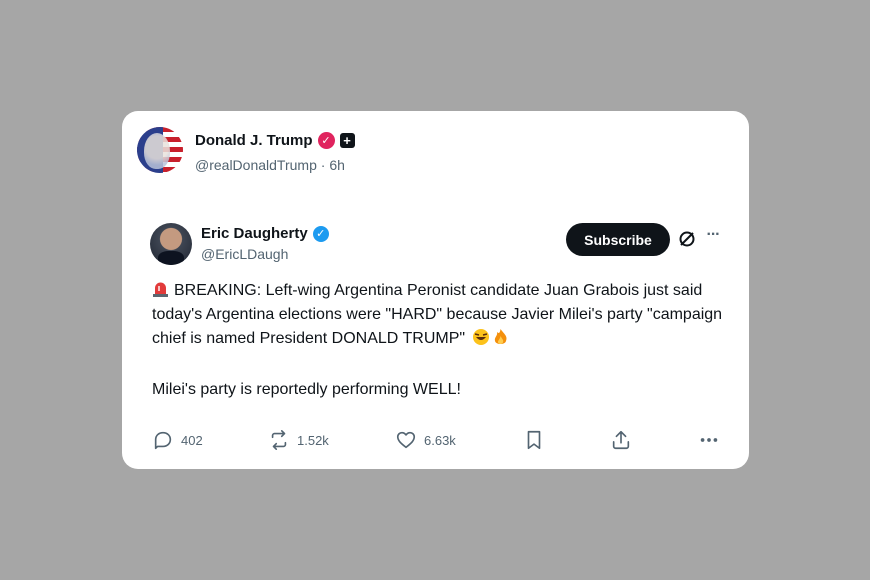 Image resolution: width=870 pixels, height=580 pixels. Describe the element at coordinates (687, 239) in the screenshot. I see `grok-icon` at that location.